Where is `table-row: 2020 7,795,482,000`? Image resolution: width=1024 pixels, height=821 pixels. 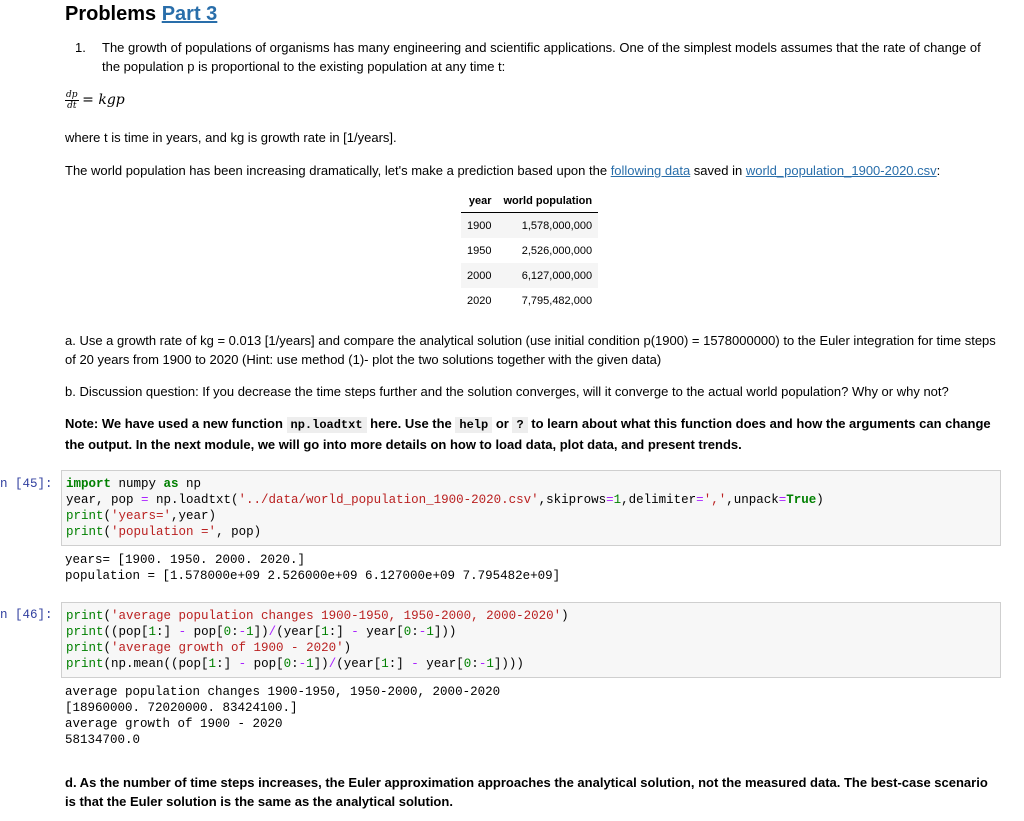 table-row: 2020 7,795,482,000 is located at coordinates (529, 300).